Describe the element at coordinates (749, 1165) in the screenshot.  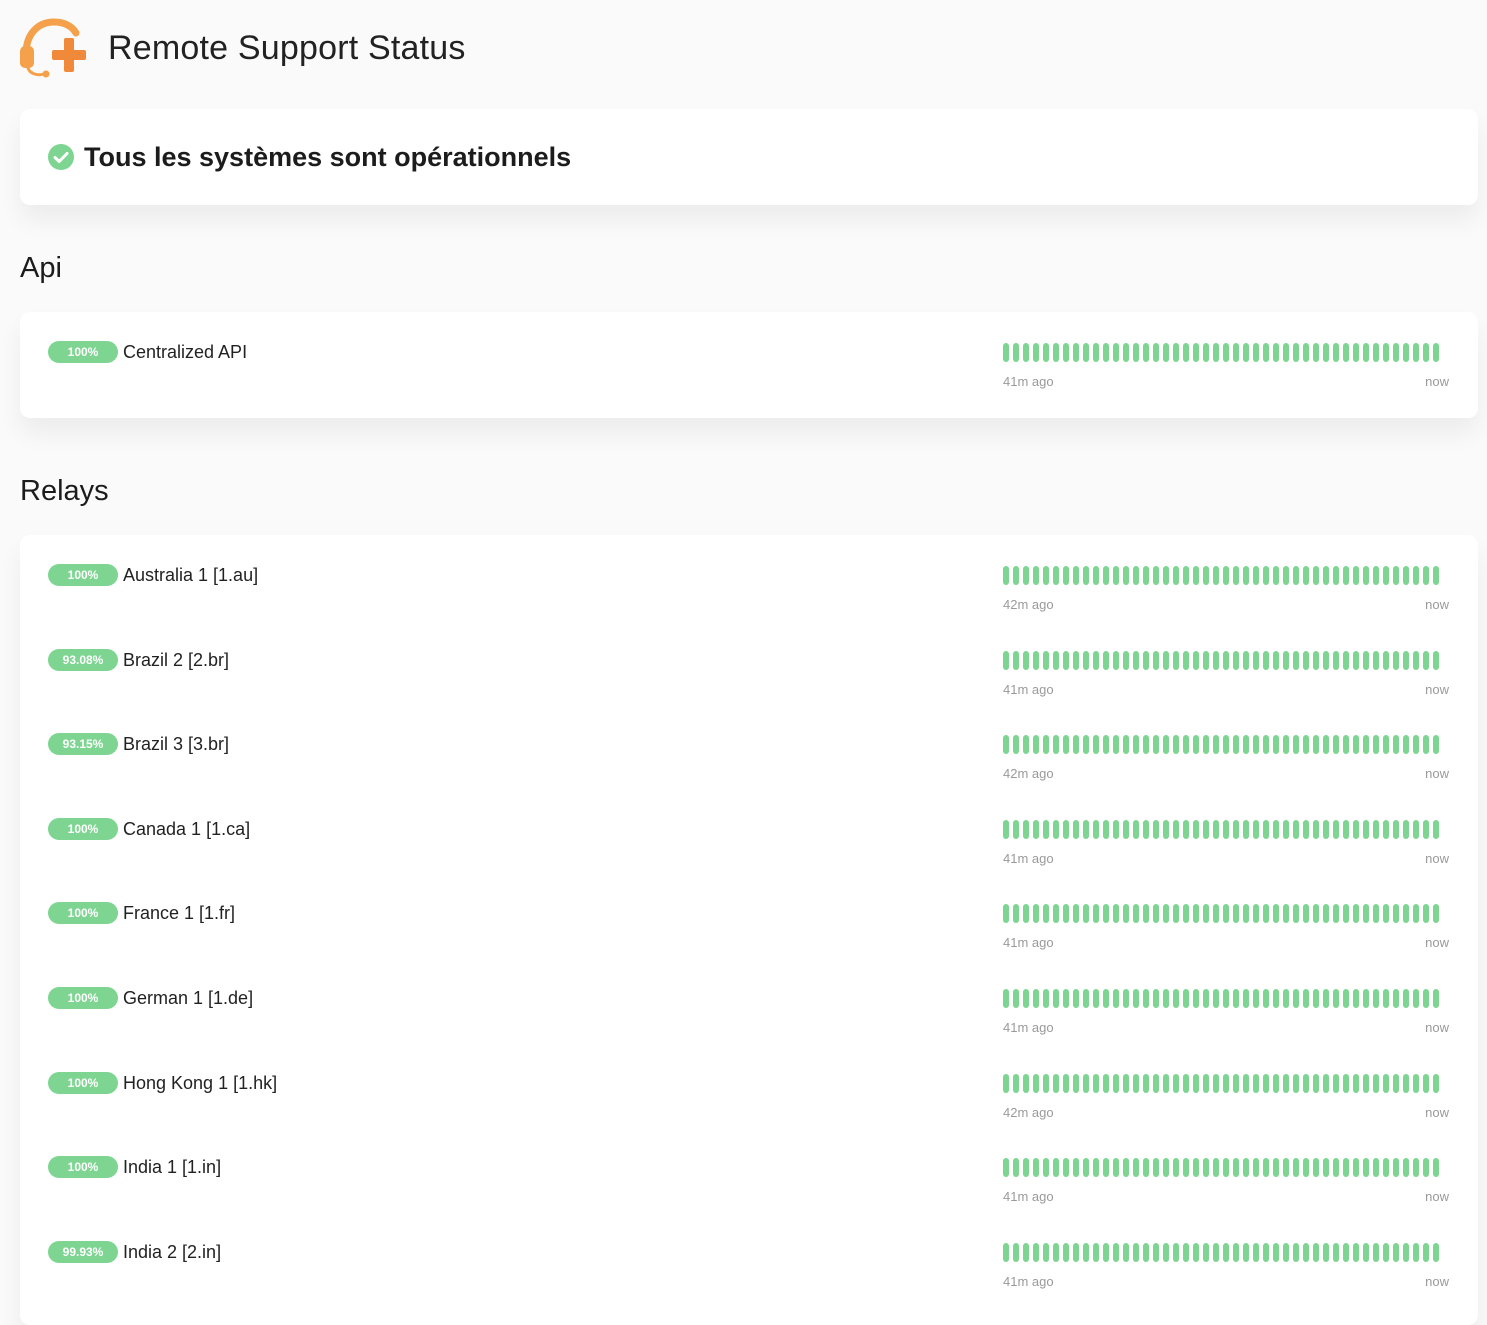
I see `monitor-item: 100% India 1 [1.in] 41m ago now` at that location.